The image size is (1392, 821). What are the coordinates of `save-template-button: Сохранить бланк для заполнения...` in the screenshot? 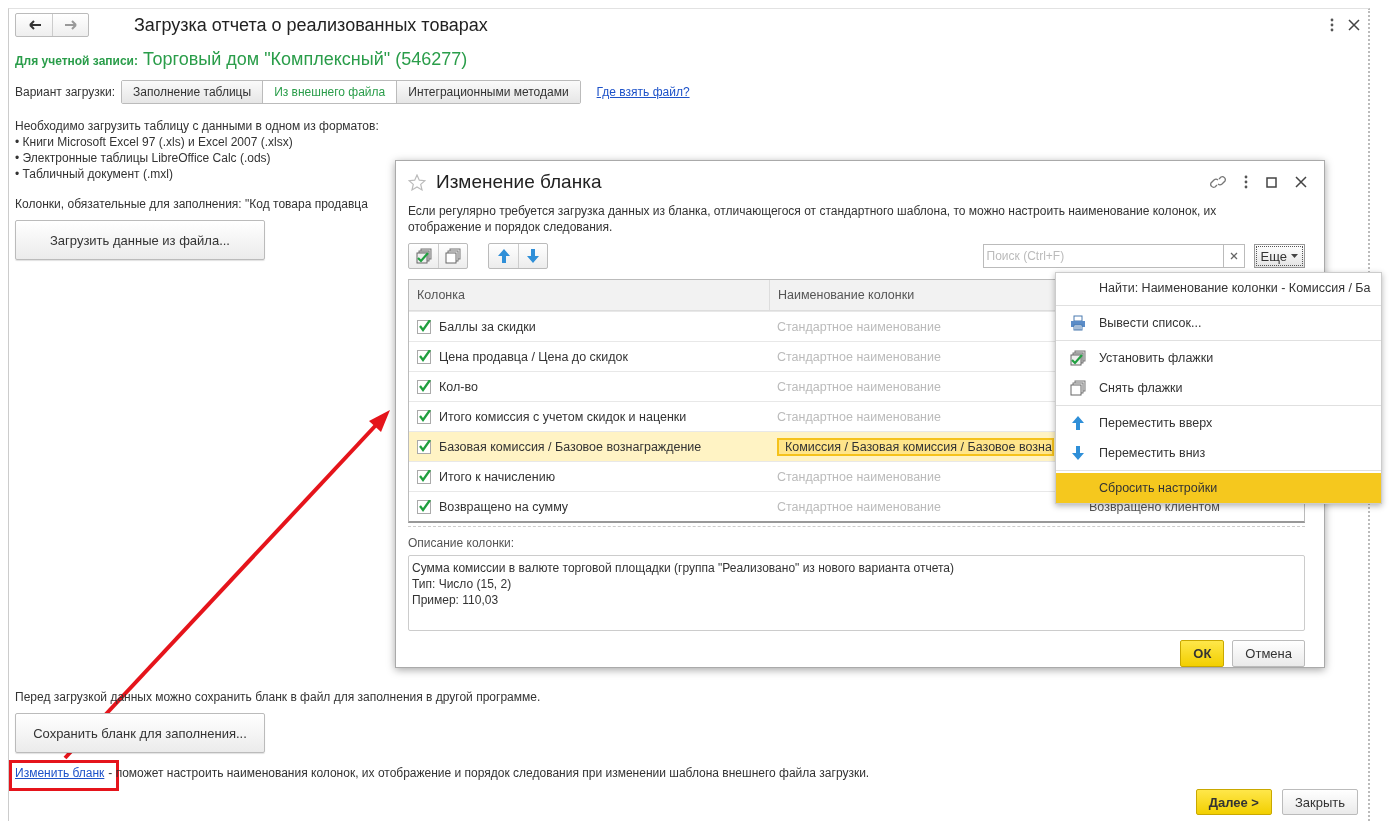 It's located at (140, 733).